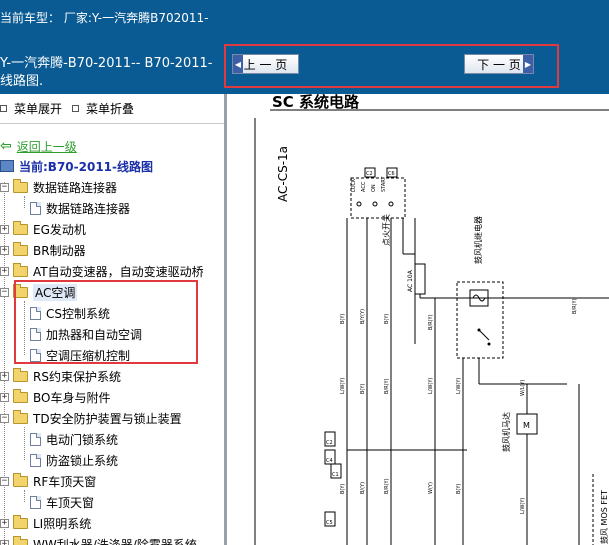  Describe the element at coordinates (88, 355) in the screenshot. I see `tree-doc-label: 空调压缩机控制` at that location.